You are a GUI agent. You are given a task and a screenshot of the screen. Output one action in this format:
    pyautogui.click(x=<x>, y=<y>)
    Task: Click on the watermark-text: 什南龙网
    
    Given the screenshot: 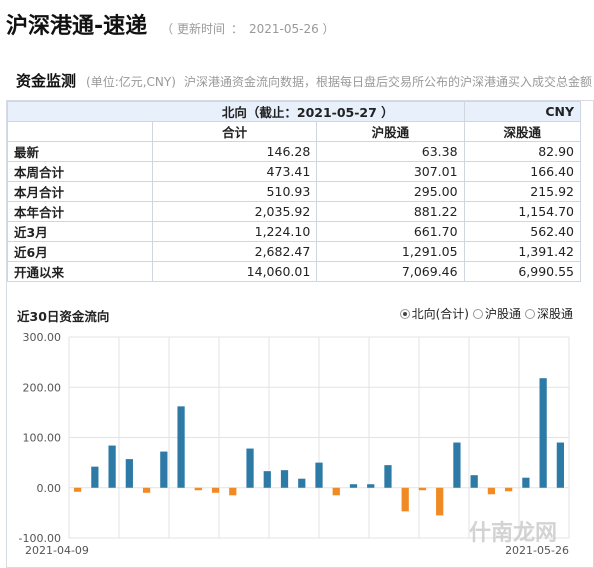 What is the action you would take?
    pyautogui.click(x=512, y=533)
    